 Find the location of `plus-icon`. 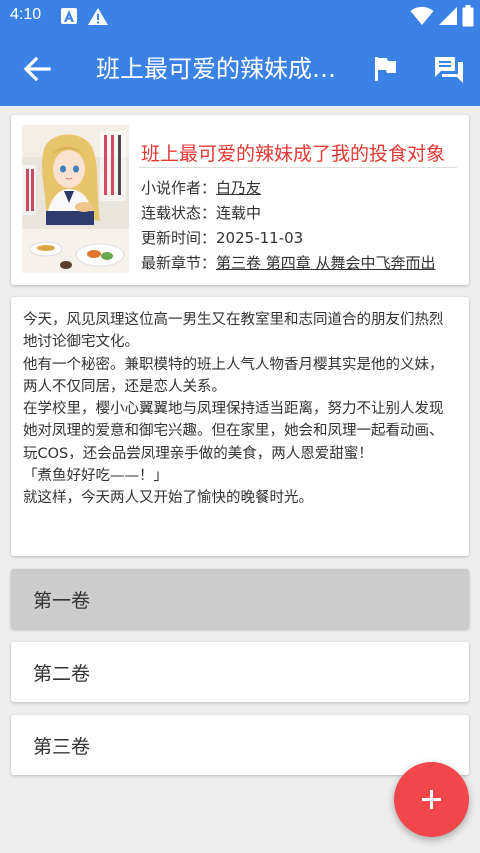

plus-icon is located at coordinates (431, 799).